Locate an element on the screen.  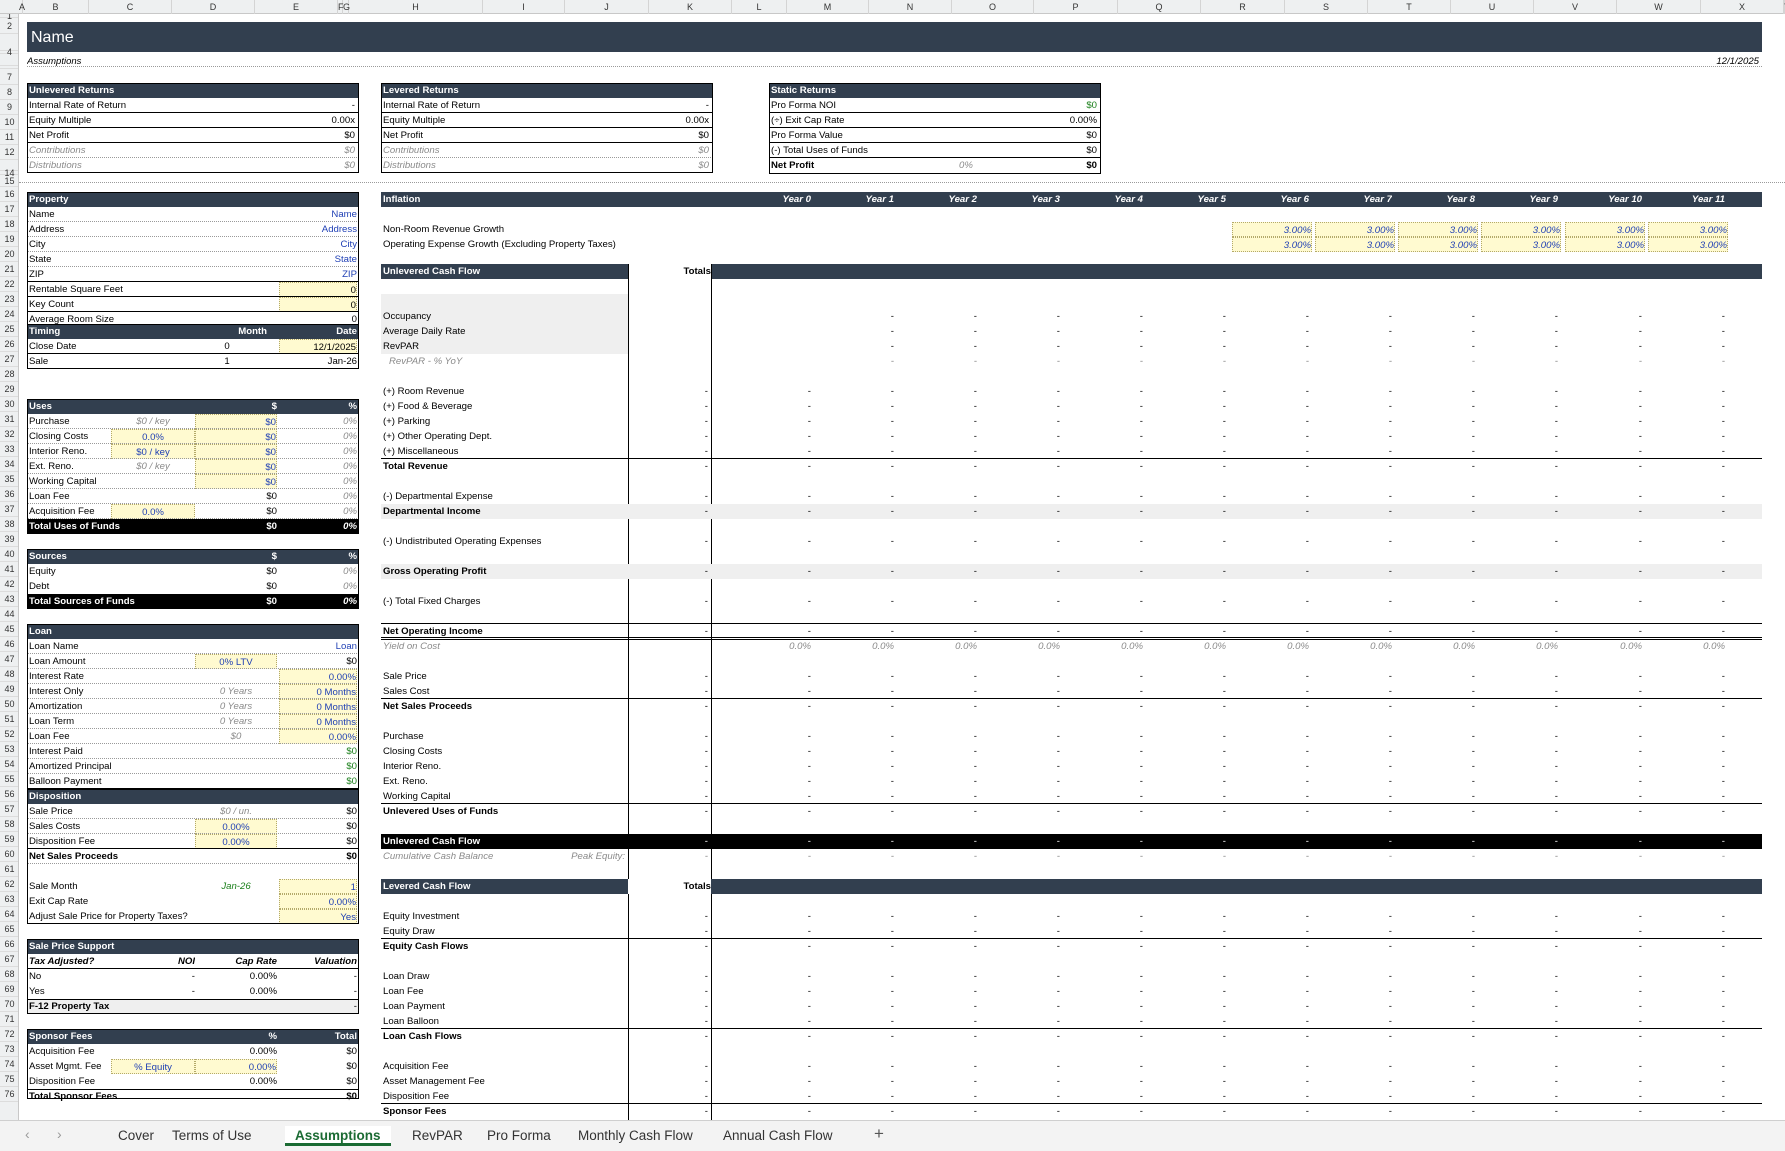
row-header-32: 32 is located at coordinates (9, 434).